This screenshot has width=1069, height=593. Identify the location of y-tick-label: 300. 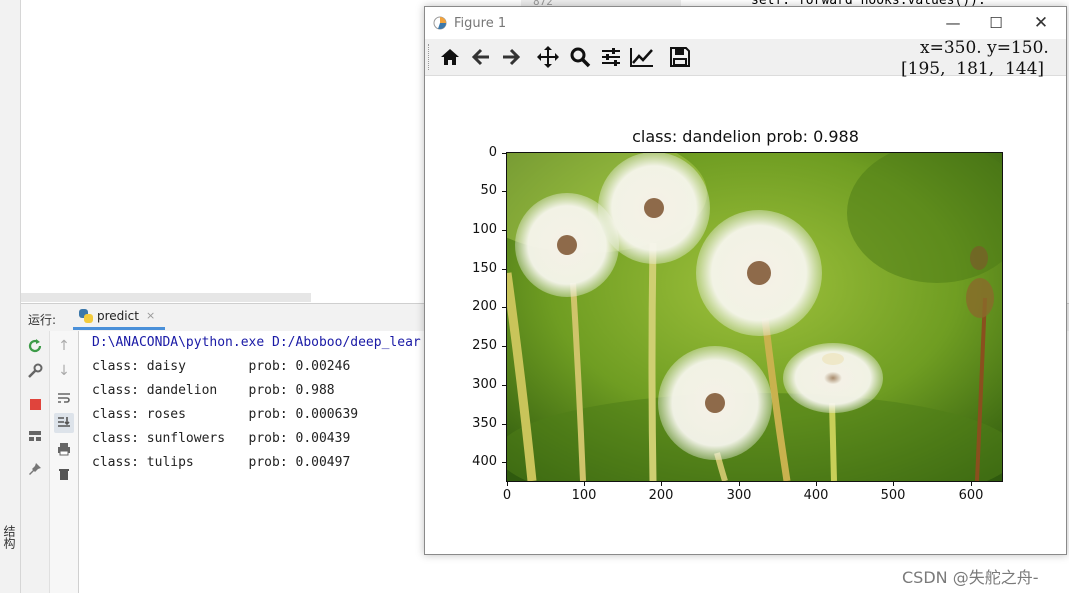
(484, 384).